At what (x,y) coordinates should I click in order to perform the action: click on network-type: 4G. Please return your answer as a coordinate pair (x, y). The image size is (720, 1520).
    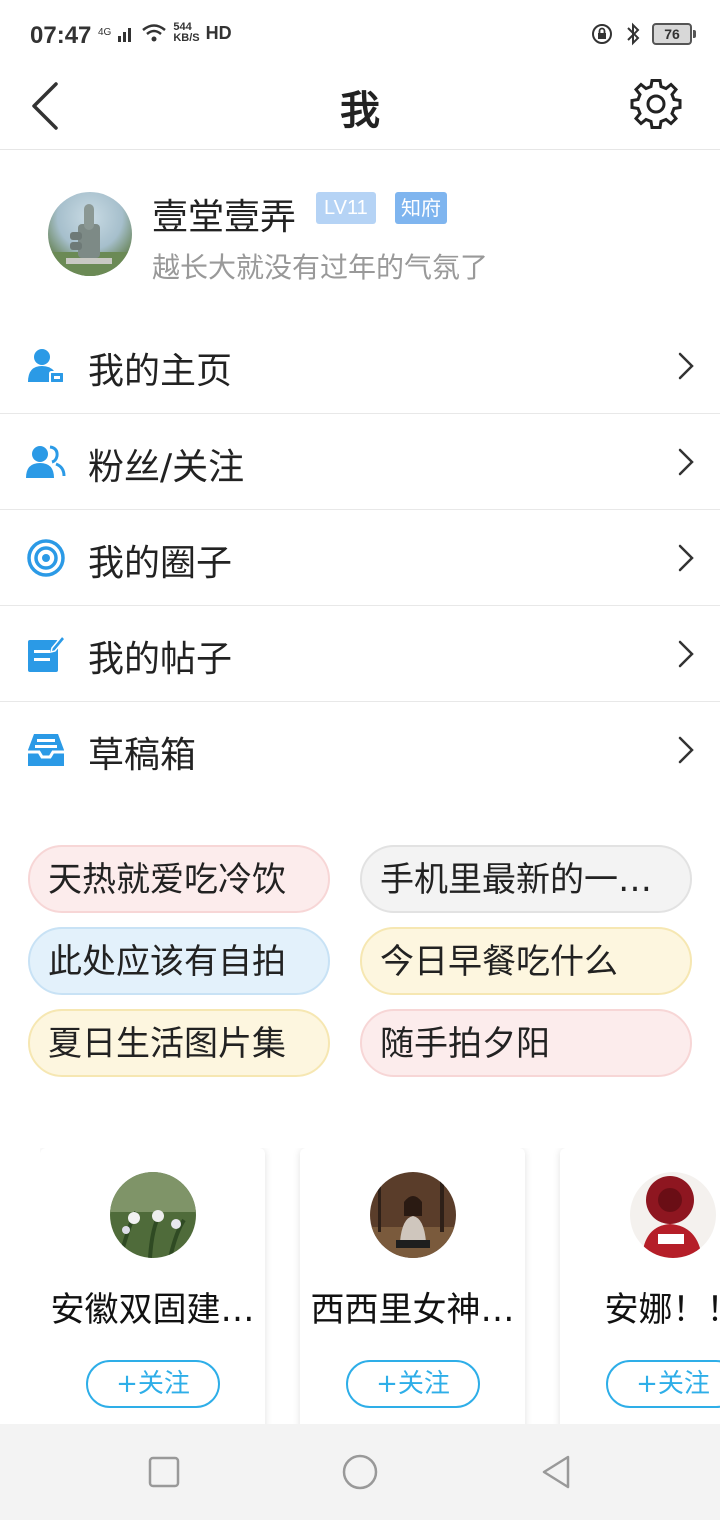
    Looking at the image, I should click on (105, 32).